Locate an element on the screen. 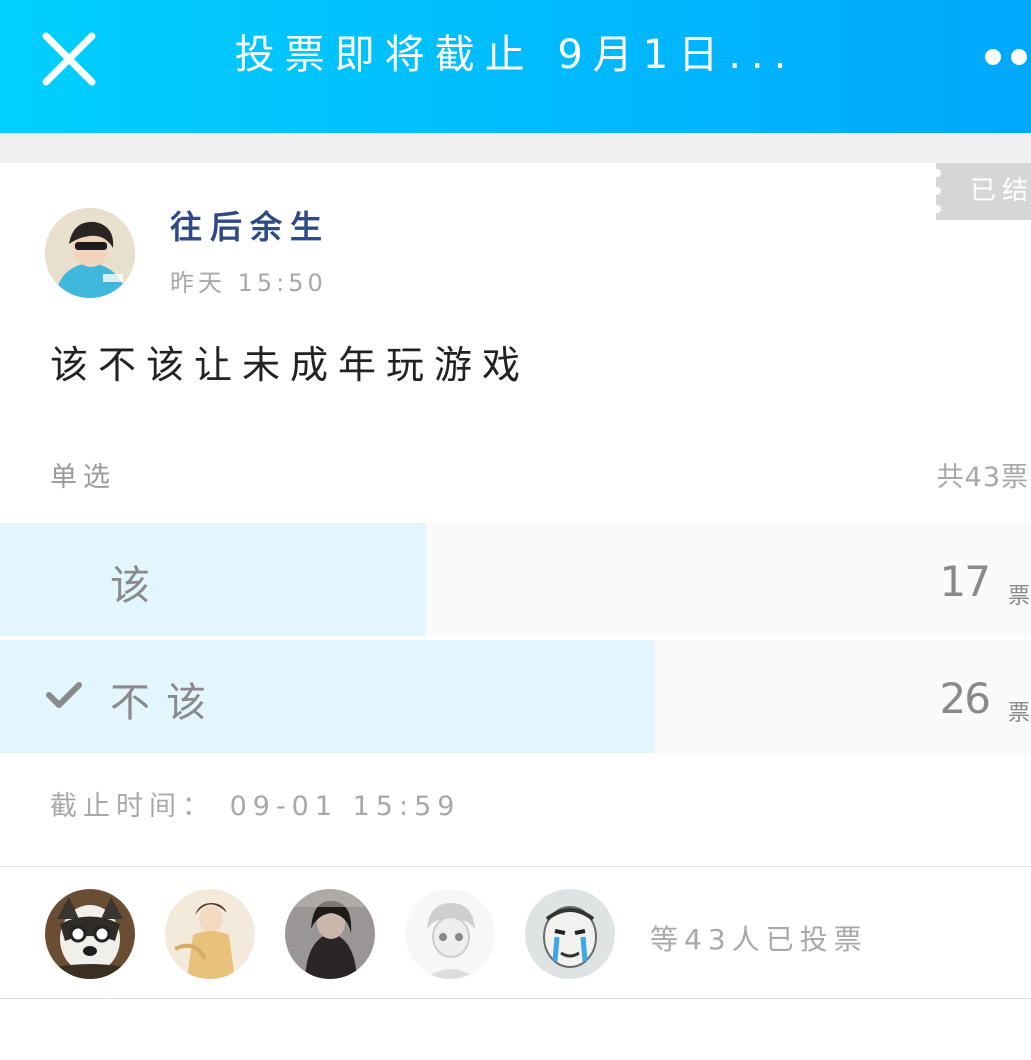  checkmark-icon is located at coordinates (64, 695).